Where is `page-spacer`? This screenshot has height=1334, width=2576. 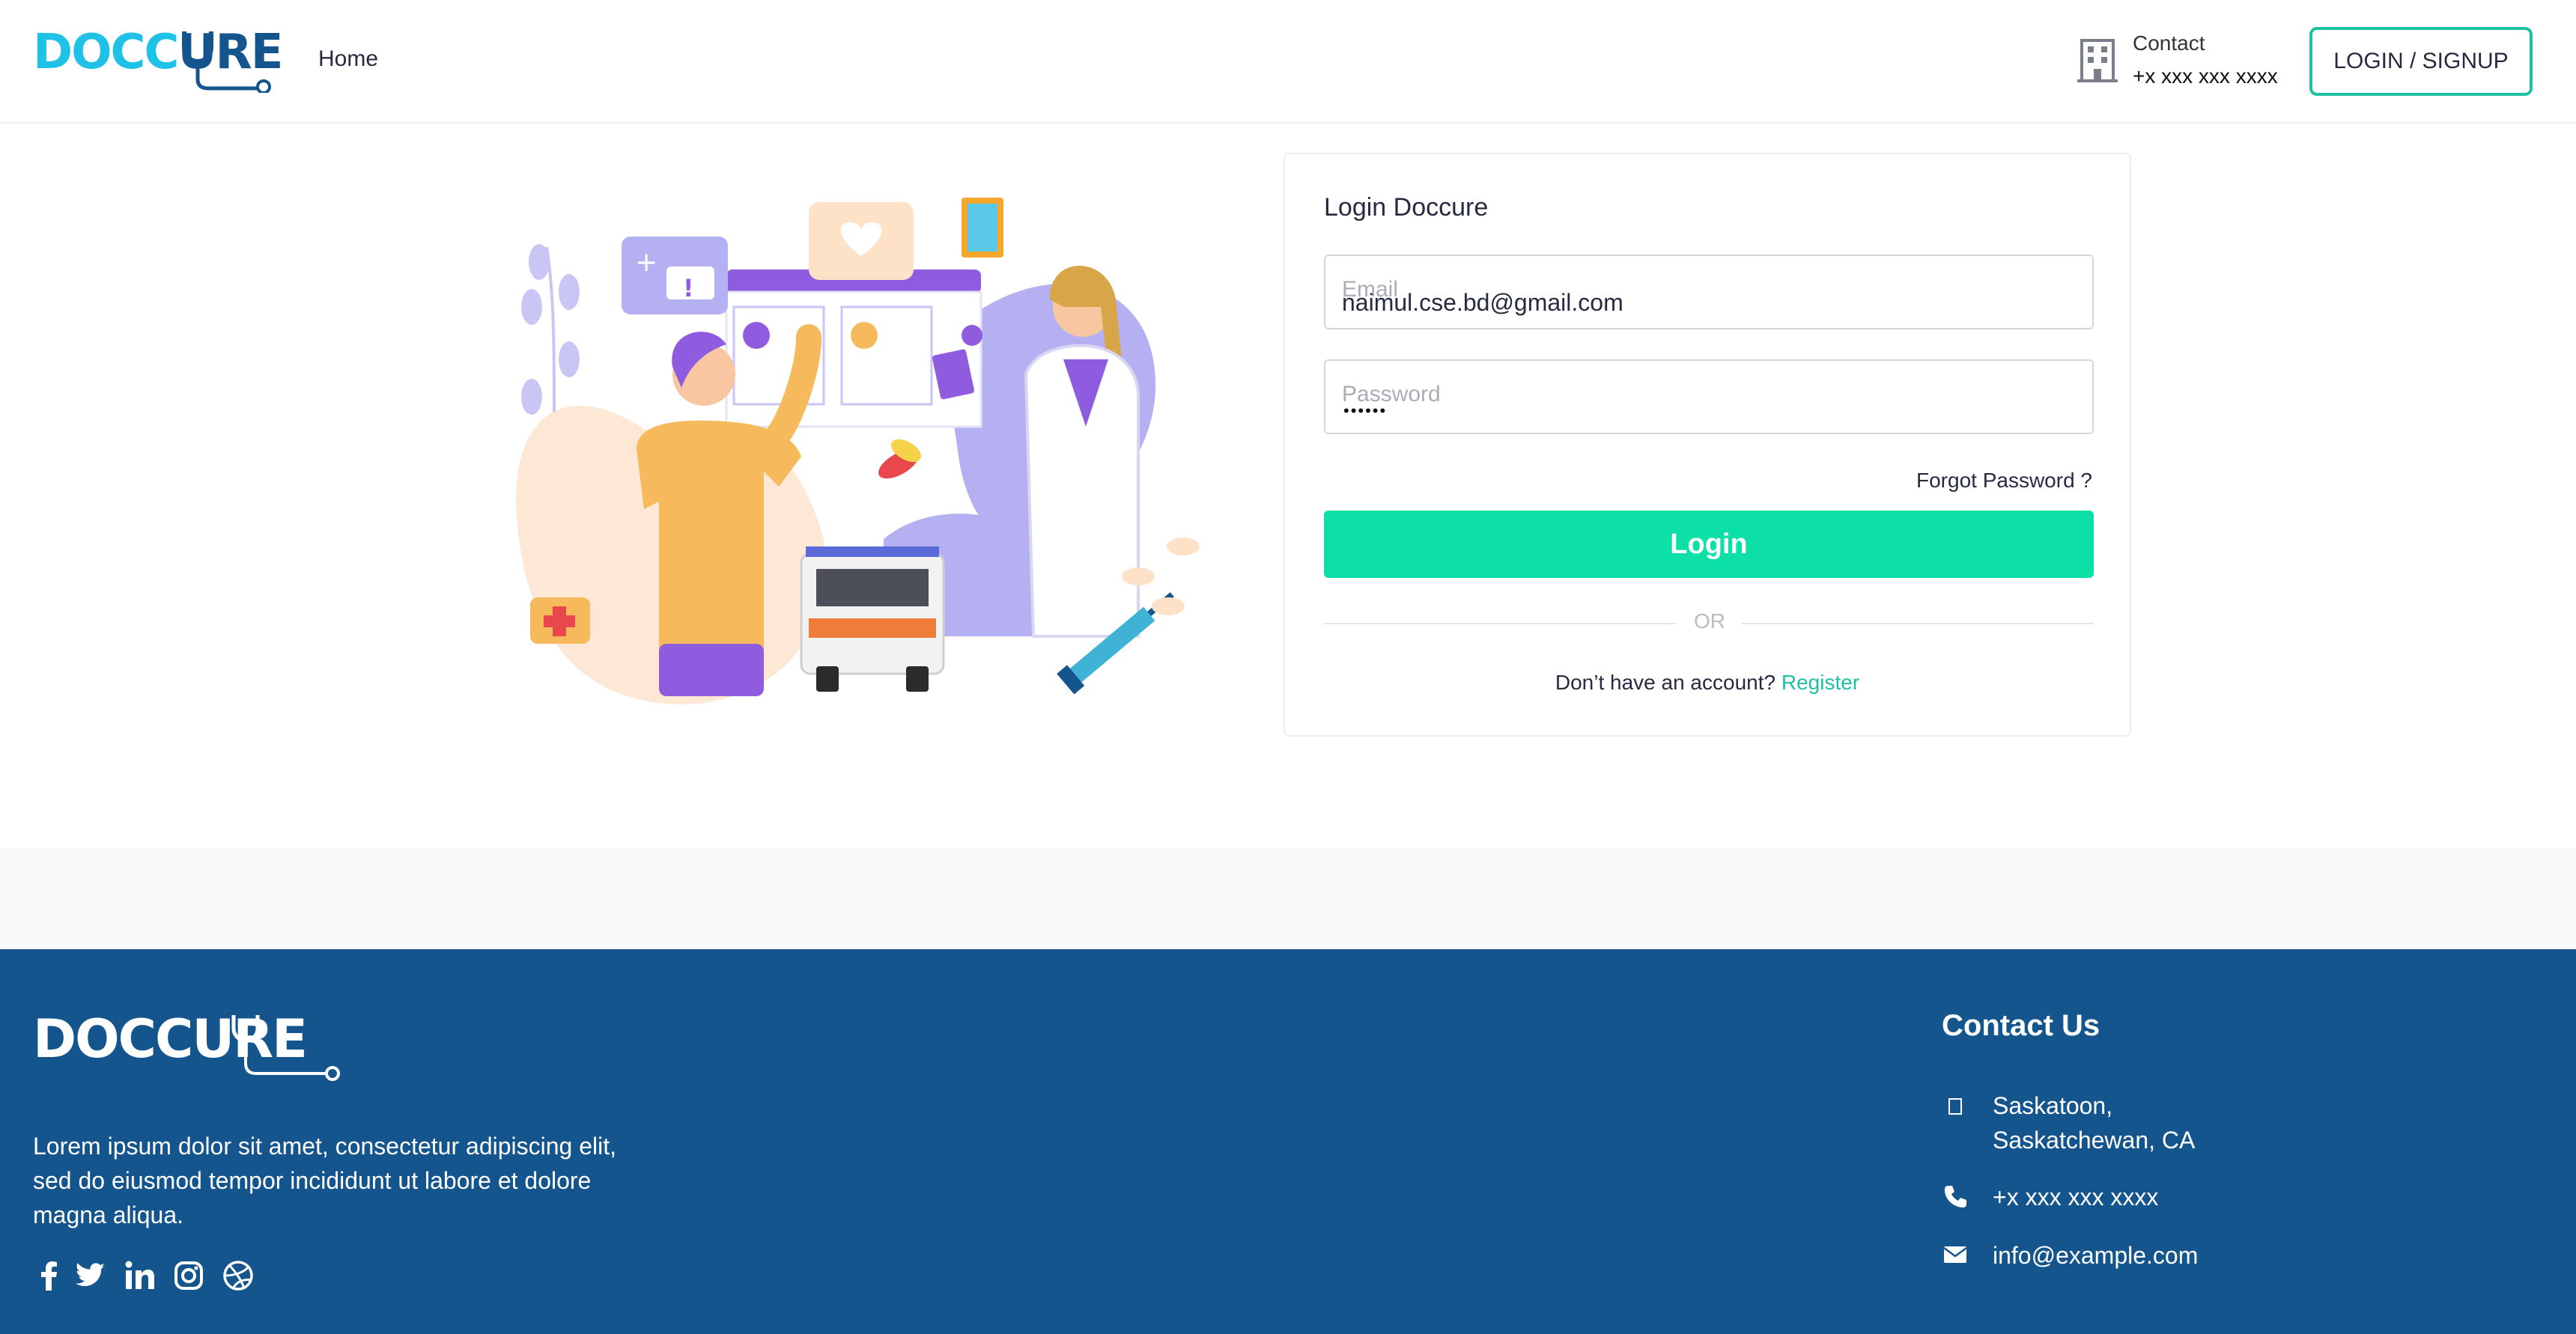
page-spacer is located at coordinates (1288, 899).